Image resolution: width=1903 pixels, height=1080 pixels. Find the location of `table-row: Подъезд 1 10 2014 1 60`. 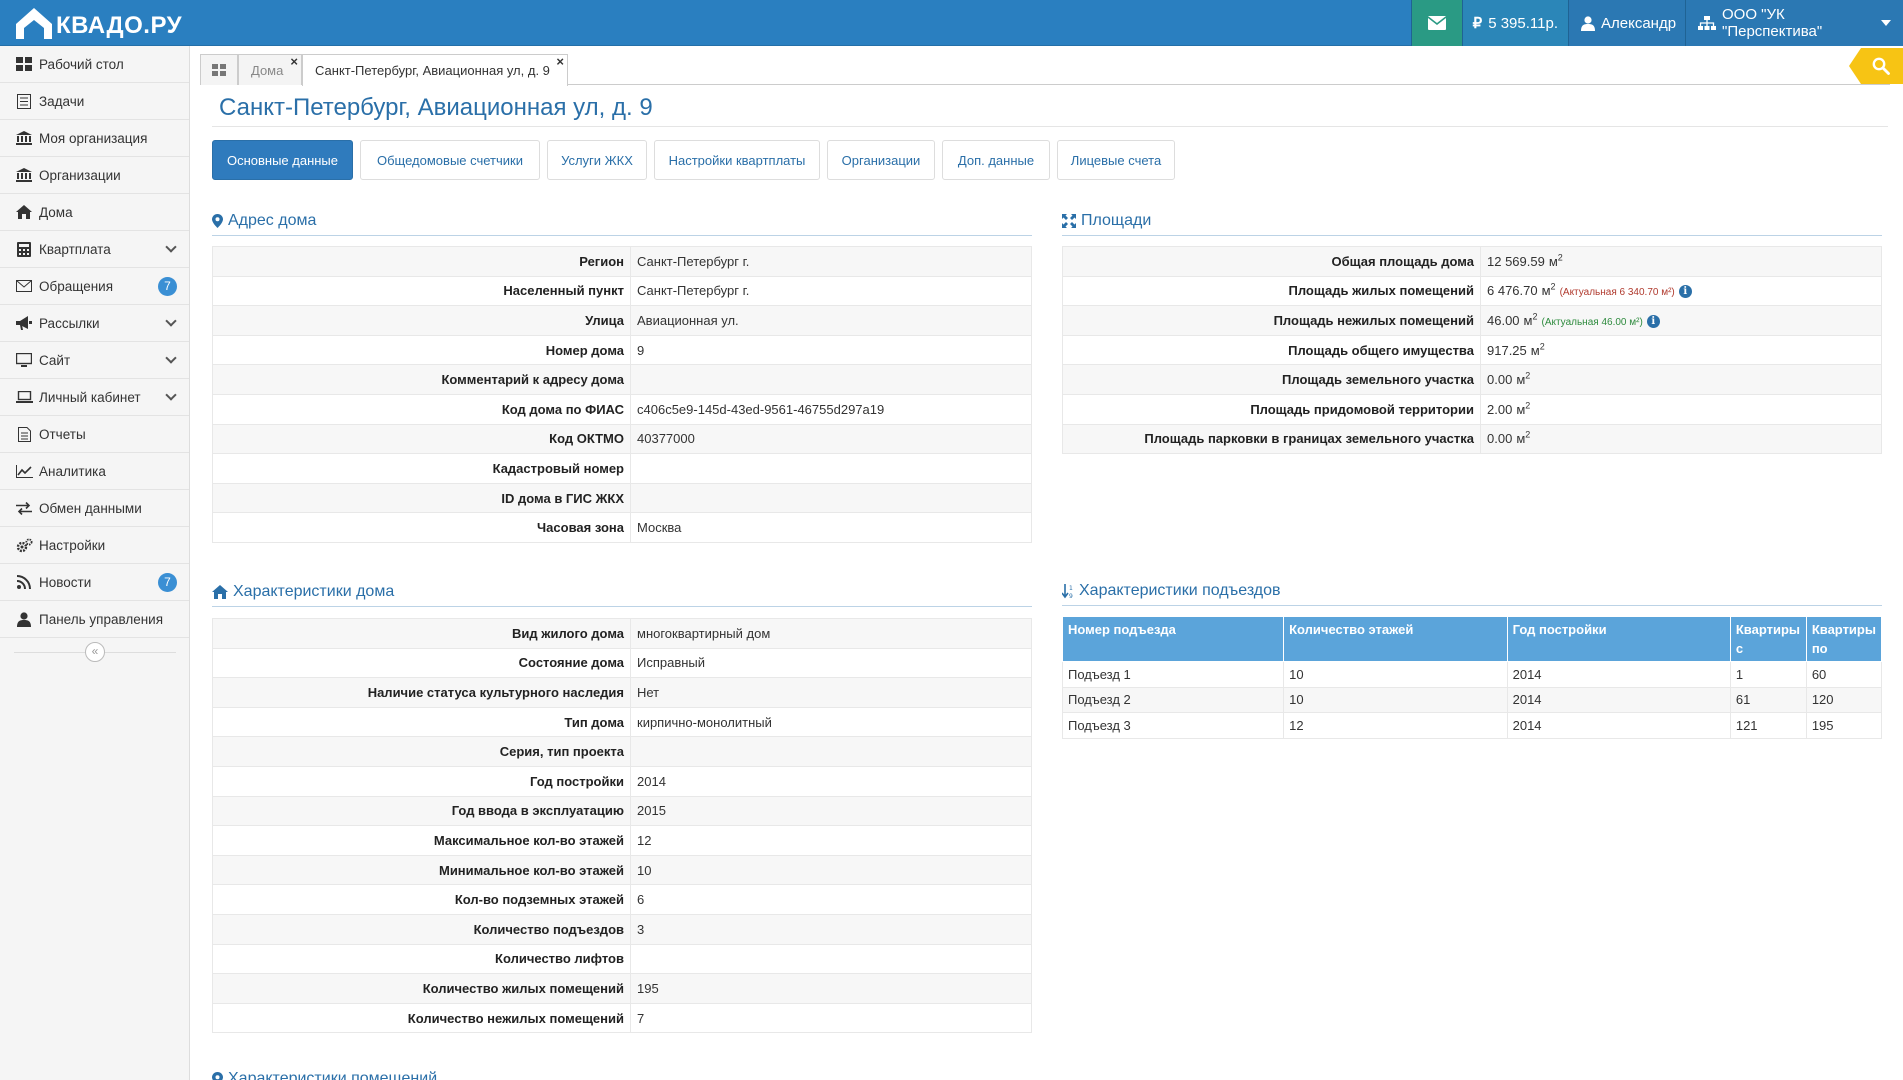

table-row: Подъезд 1 10 2014 1 60 is located at coordinates (1472, 674).